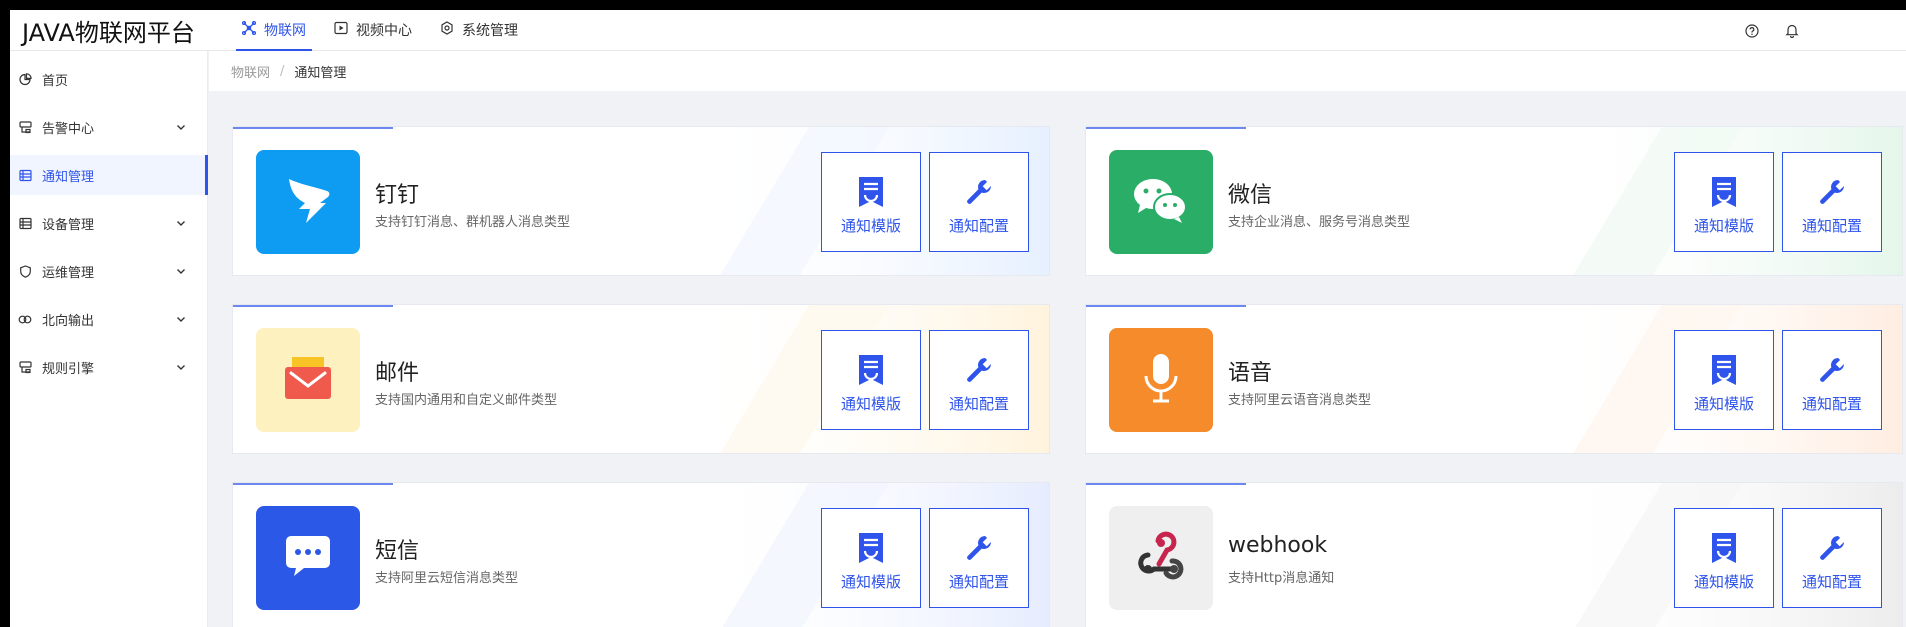  Describe the element at coordinates (641, 379) in the screenshot. I see `channel-card-email: 邮件 支持国内通用和自定义邮件类型 通知模版 通知配置` at that location.